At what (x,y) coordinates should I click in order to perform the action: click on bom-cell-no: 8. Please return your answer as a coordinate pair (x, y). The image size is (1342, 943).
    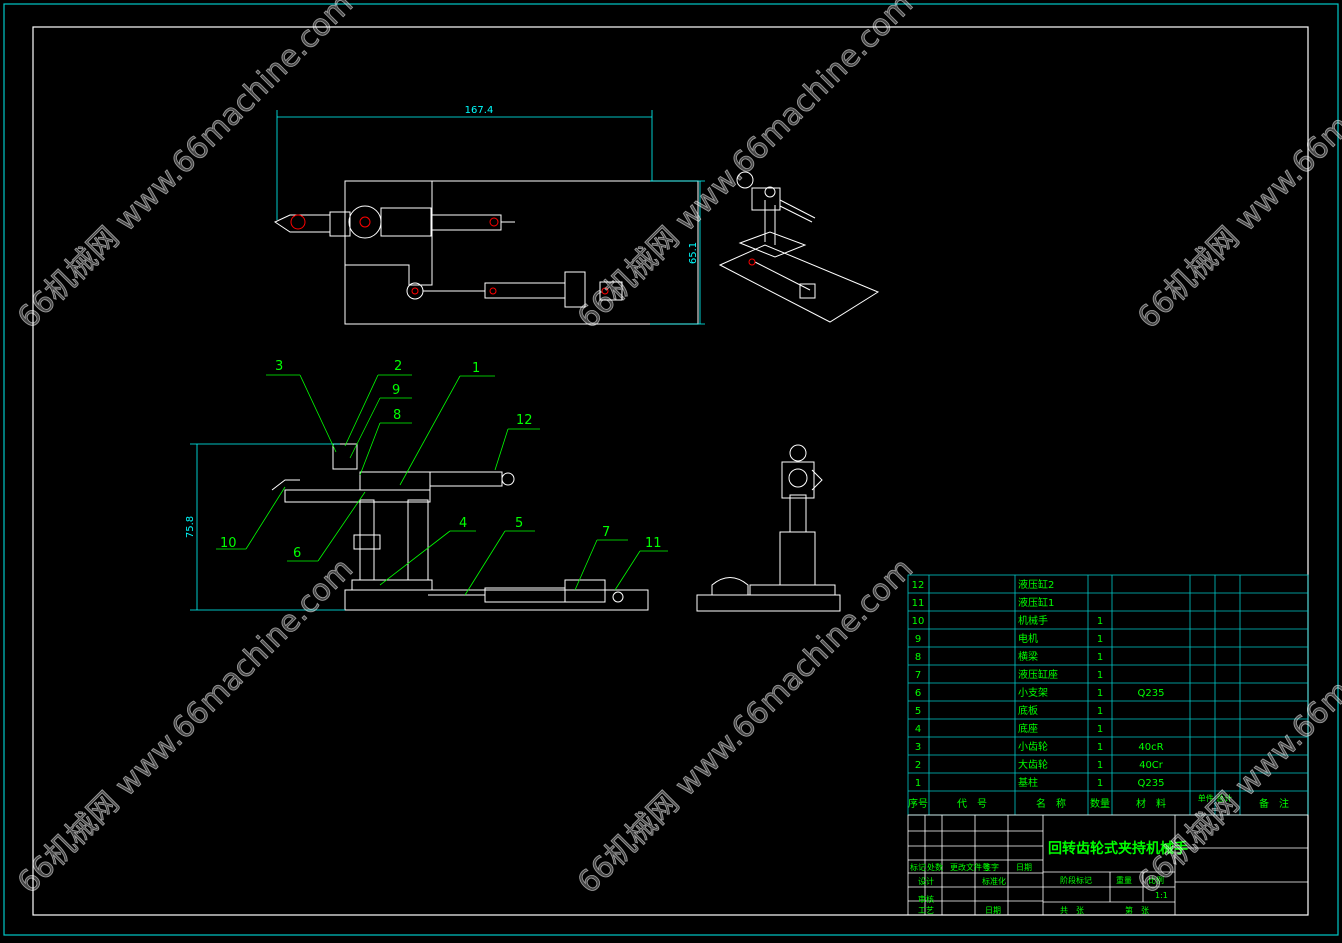
    Looking at the image, I should click on (918, 657).